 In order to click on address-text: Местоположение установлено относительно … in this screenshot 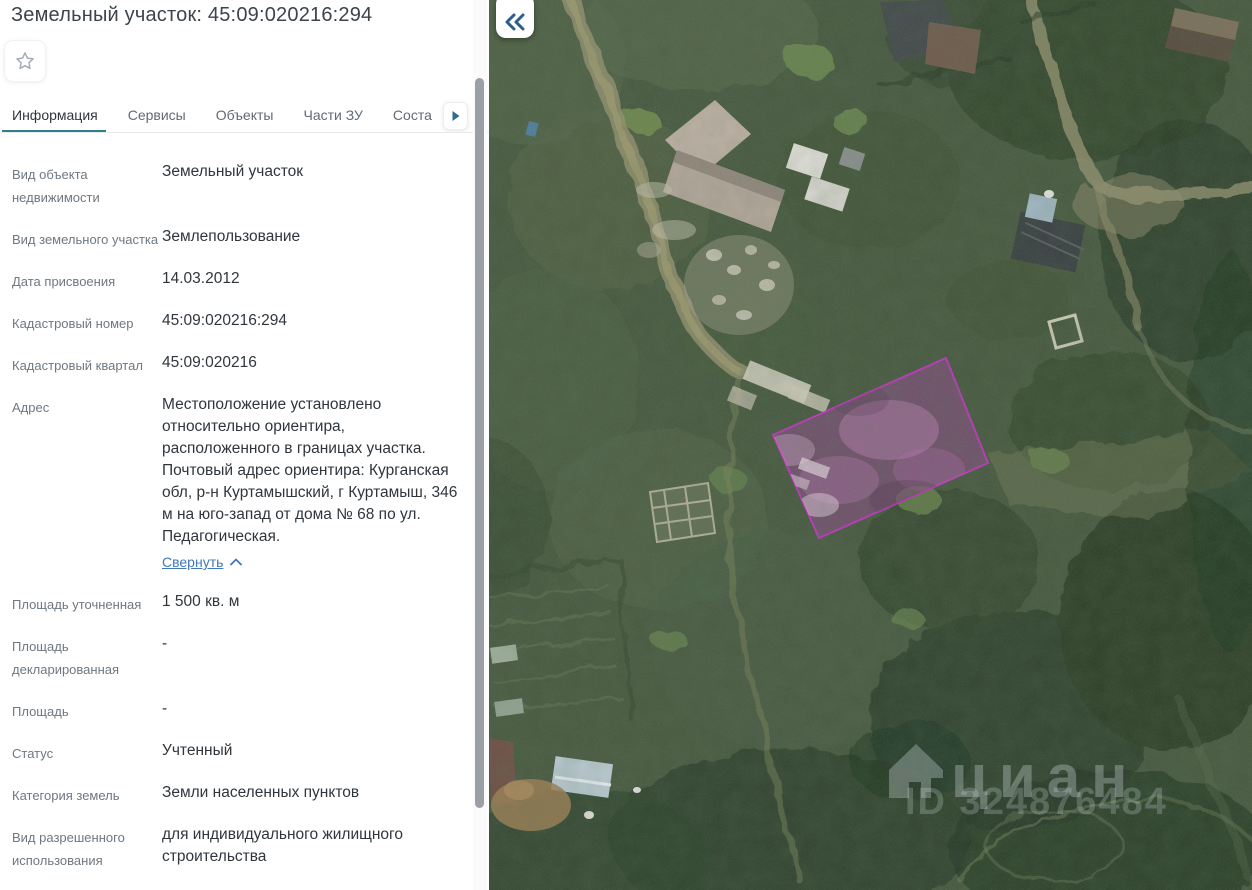, I will do `click(310, 470)`.